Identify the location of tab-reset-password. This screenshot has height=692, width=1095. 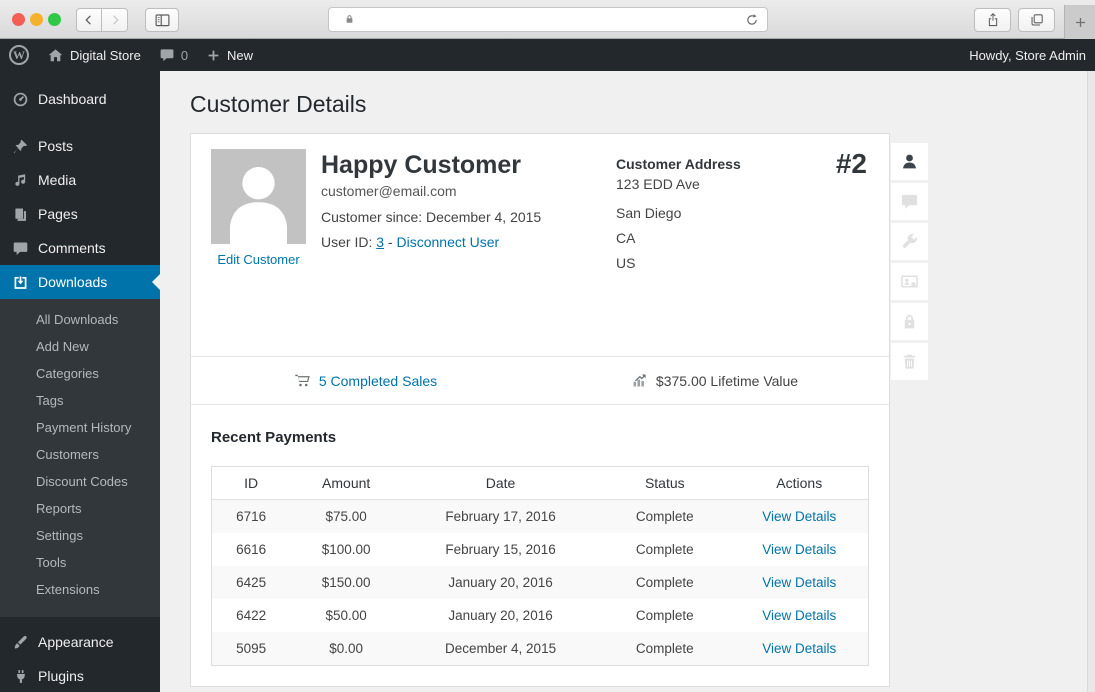
(909, 321).